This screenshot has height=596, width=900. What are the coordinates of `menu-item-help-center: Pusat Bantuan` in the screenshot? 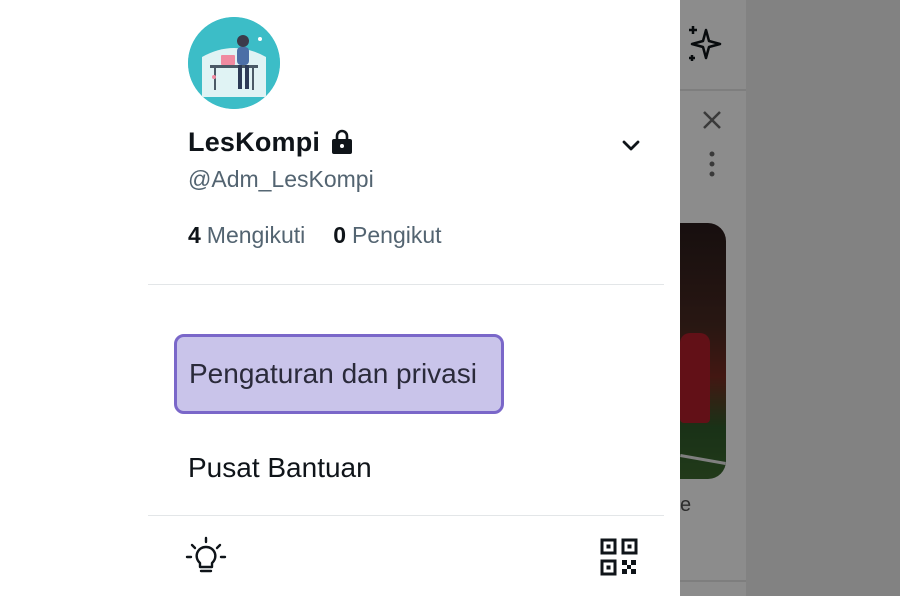 It's located at (280, 468).